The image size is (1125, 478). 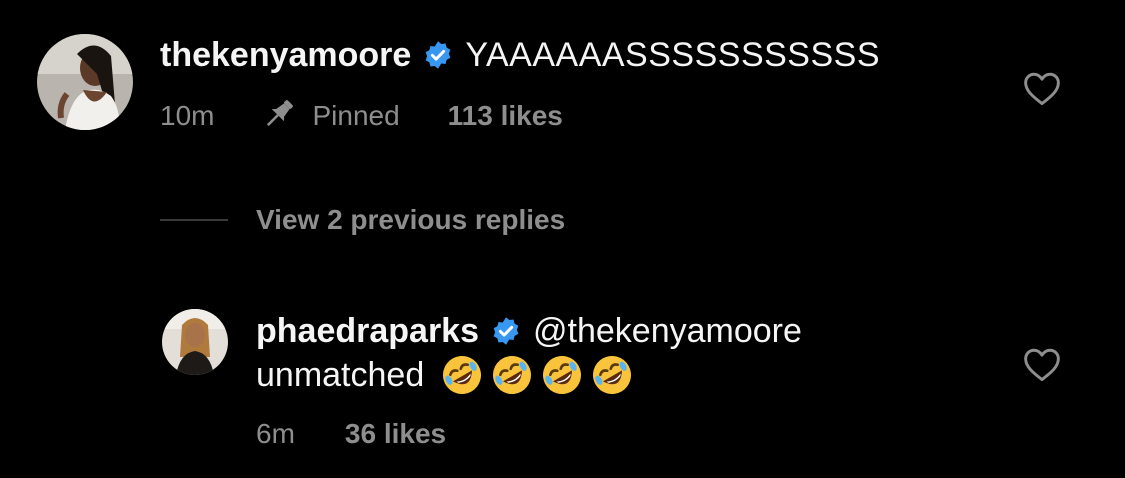 What do you see at coordinates (356, 115) in the screenshot?
I see `pinned-label: Pinned` at bounding box center [356, 115].